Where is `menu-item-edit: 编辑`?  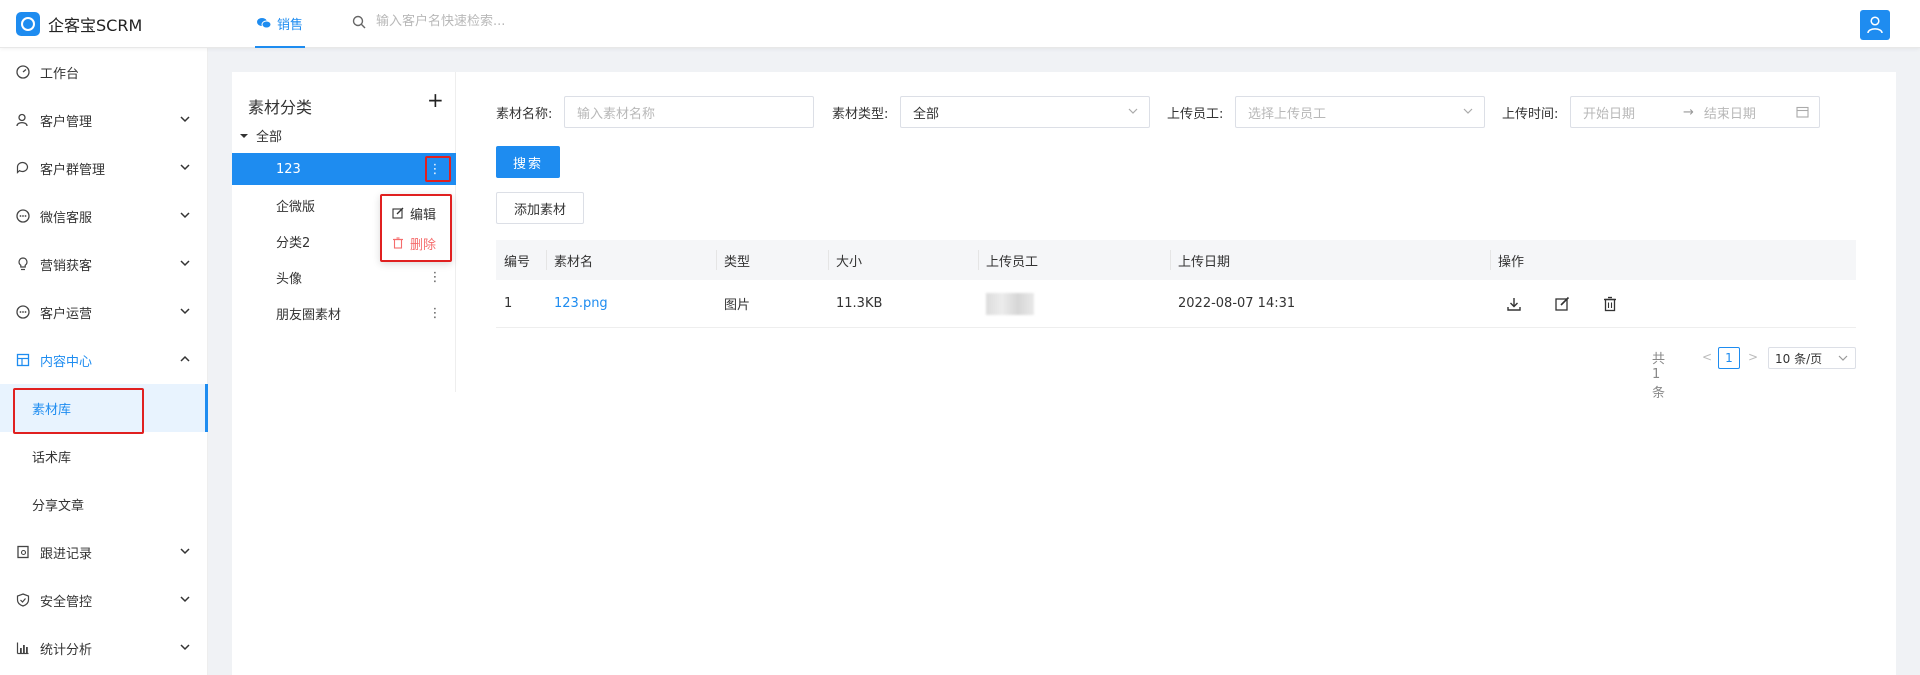
menu-item-edit: 编辑 is located at coordinates (414, 213).